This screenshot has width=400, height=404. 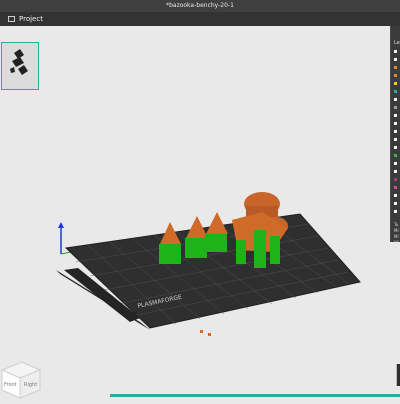 I want to click on view-control-widget, so click(x=398, y=375).